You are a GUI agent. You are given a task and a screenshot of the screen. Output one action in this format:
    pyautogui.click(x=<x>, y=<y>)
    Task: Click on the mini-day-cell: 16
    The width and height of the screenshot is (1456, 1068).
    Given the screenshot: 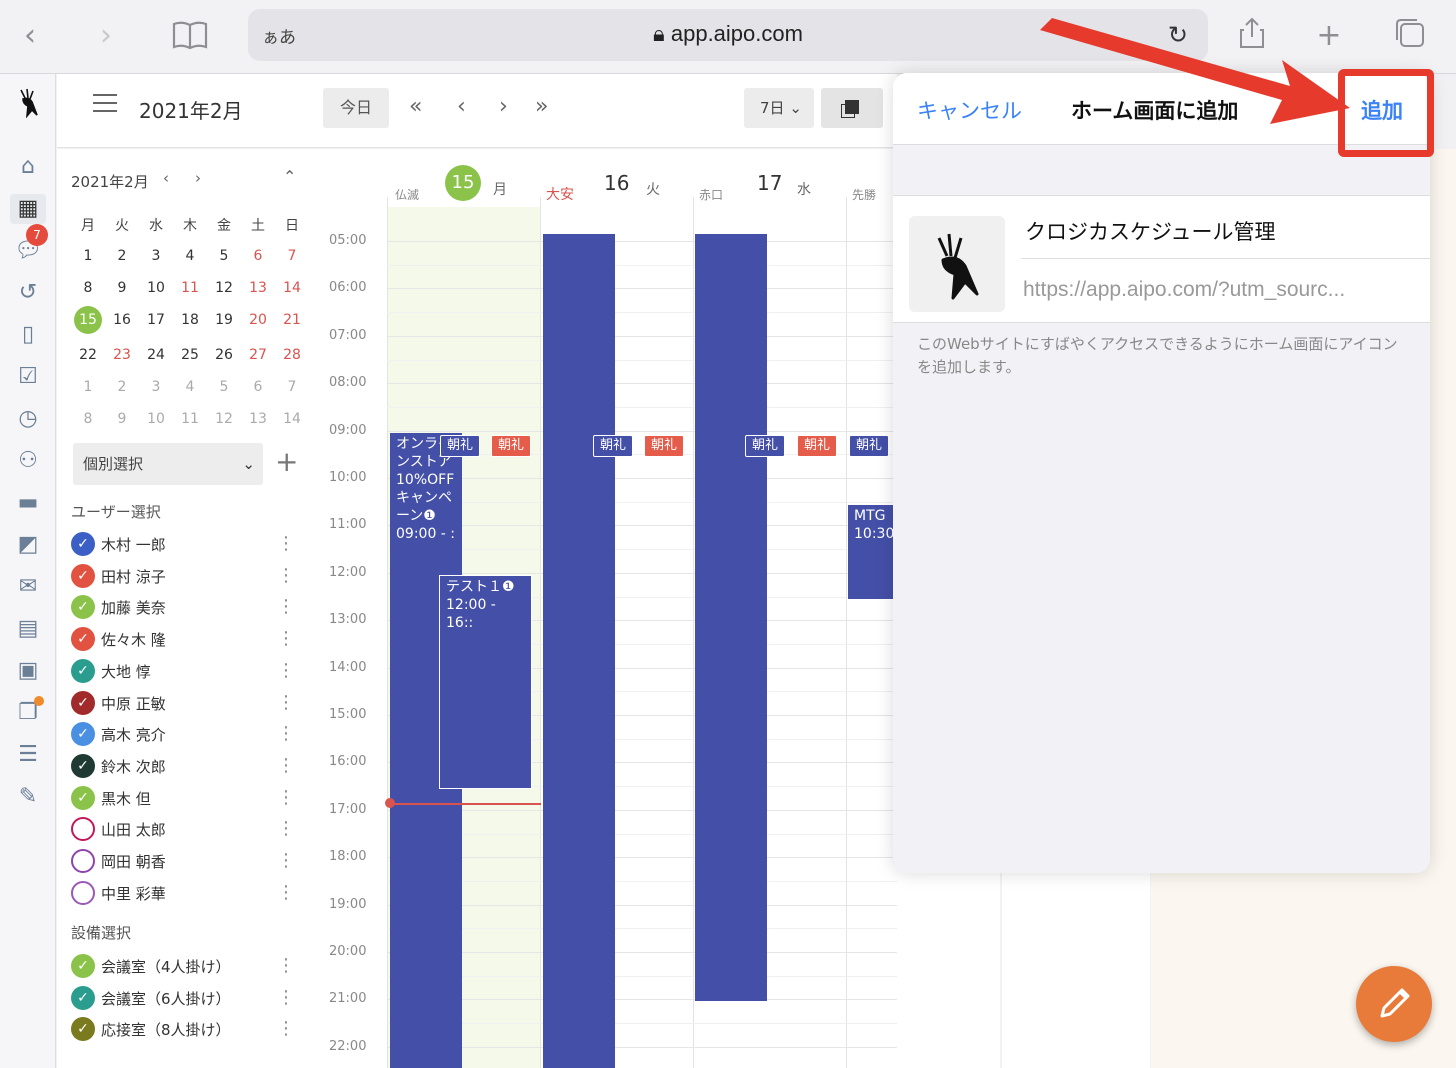 What is the action you would take?
    pyautogui.click(x=122, y=320)
    